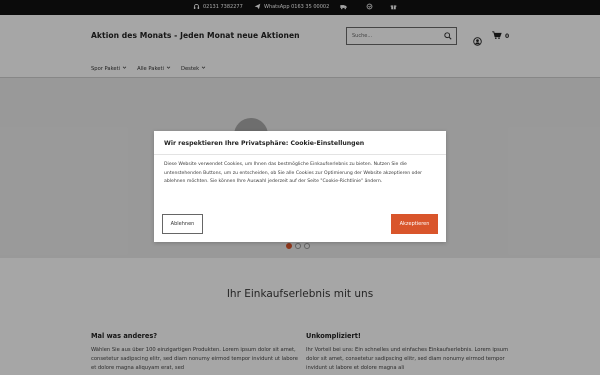 This screenshot has width=600, height=375. Describe the element at coordinates (300, 154) in the screenshot. I see `cookie-modal-divider` at that location.